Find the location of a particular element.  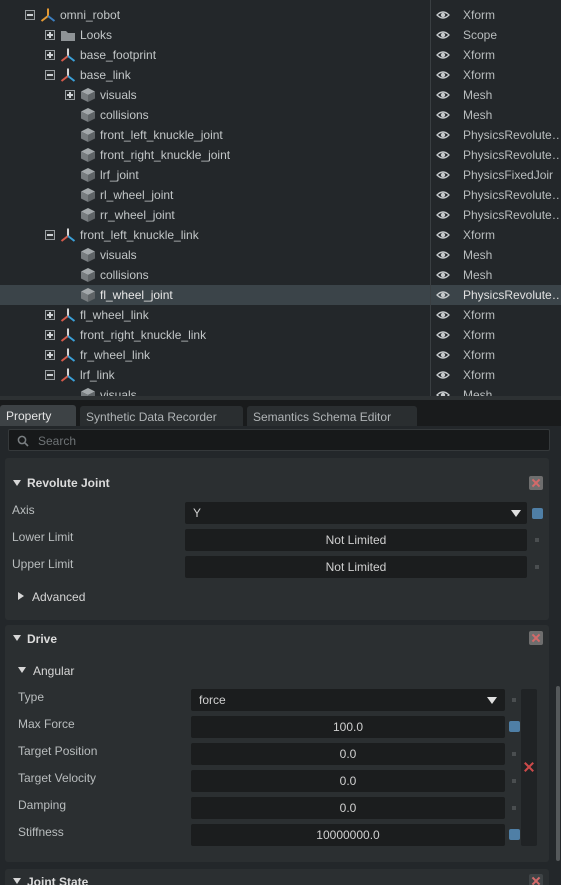

tree-row: omni_robot Xform is located at coordinates (280, 15).